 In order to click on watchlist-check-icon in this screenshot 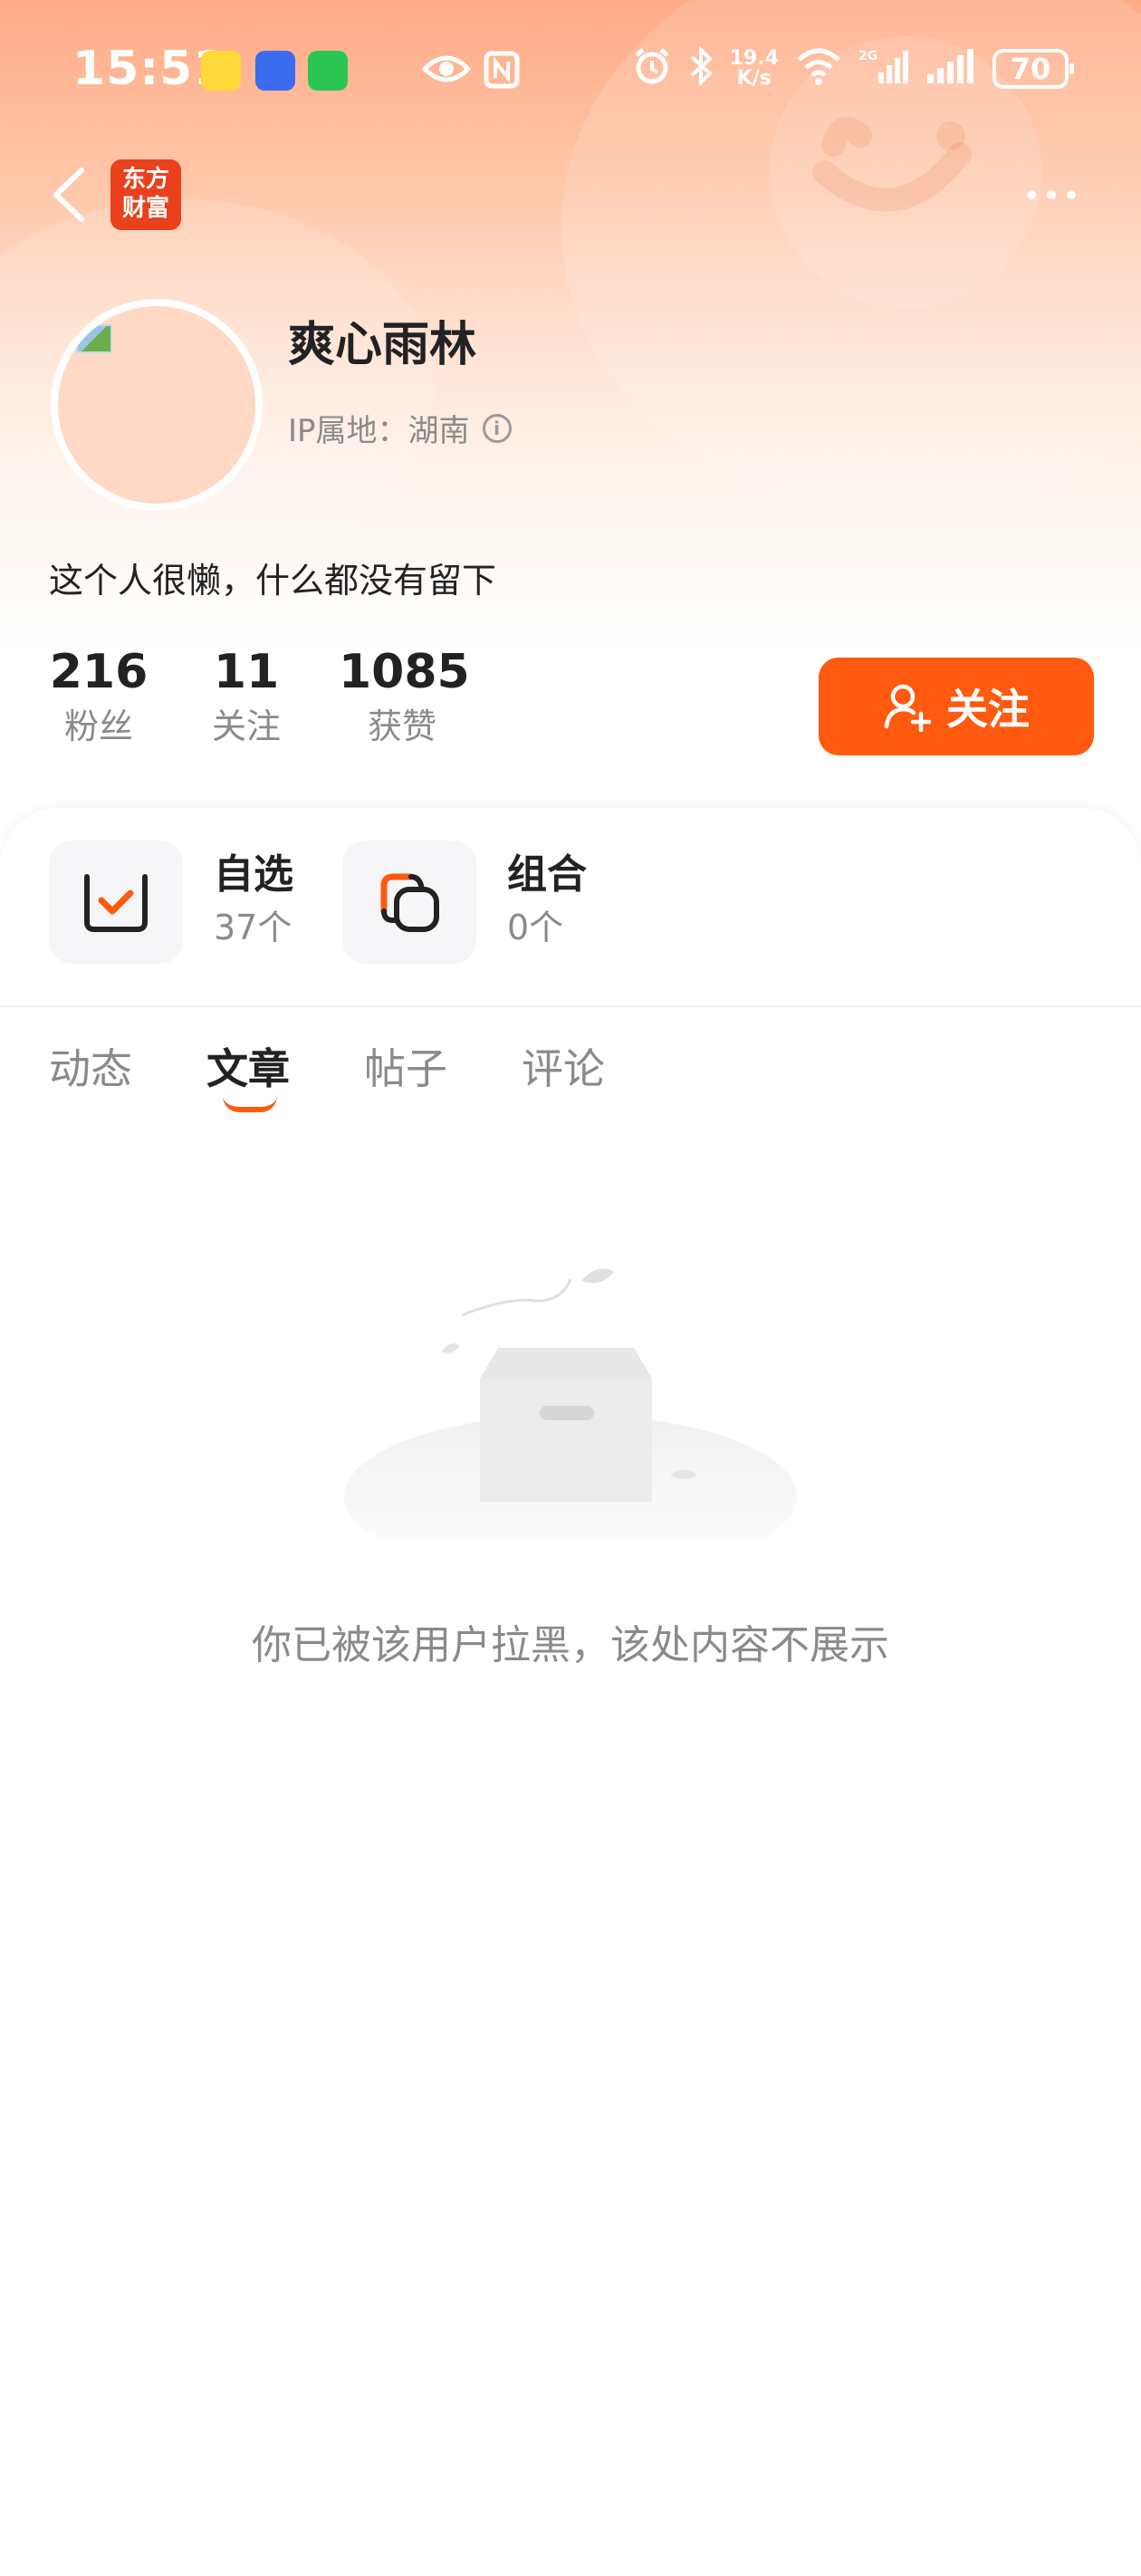, I will do `click(116, 903)`.